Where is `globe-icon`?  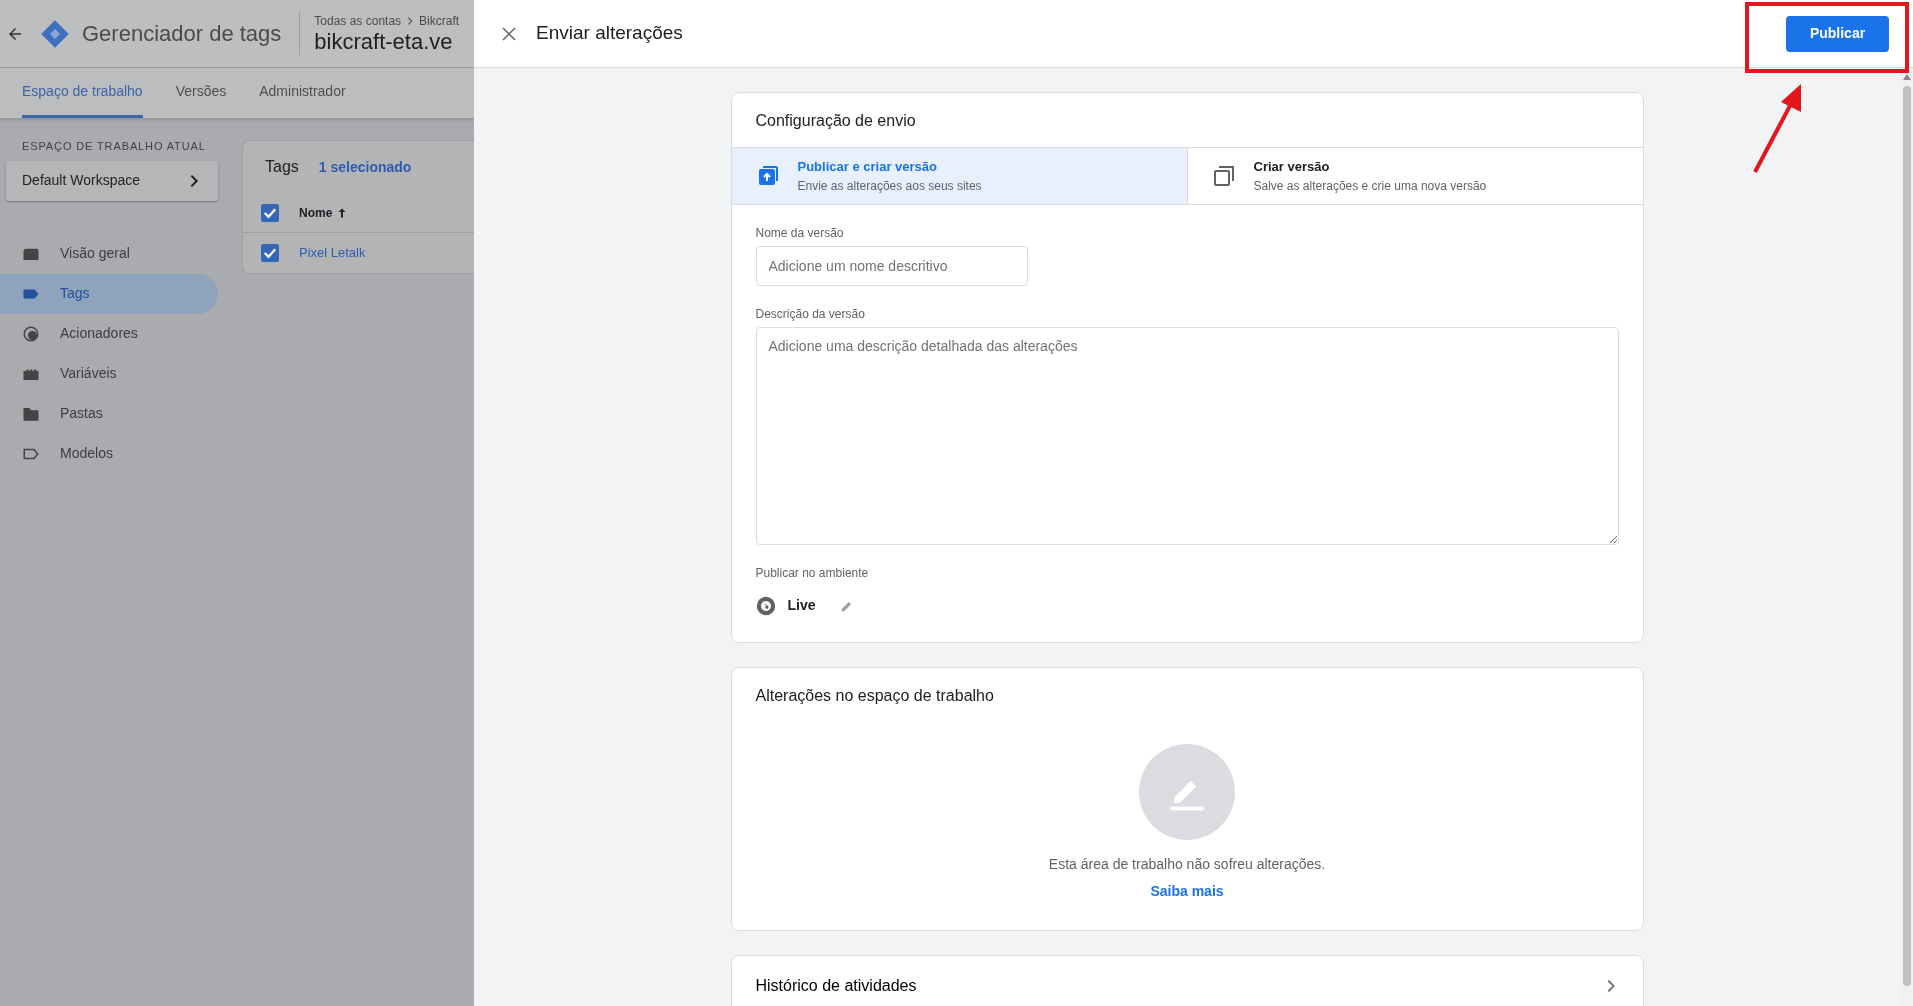
globe-icon is located at coordinates (765, 605).